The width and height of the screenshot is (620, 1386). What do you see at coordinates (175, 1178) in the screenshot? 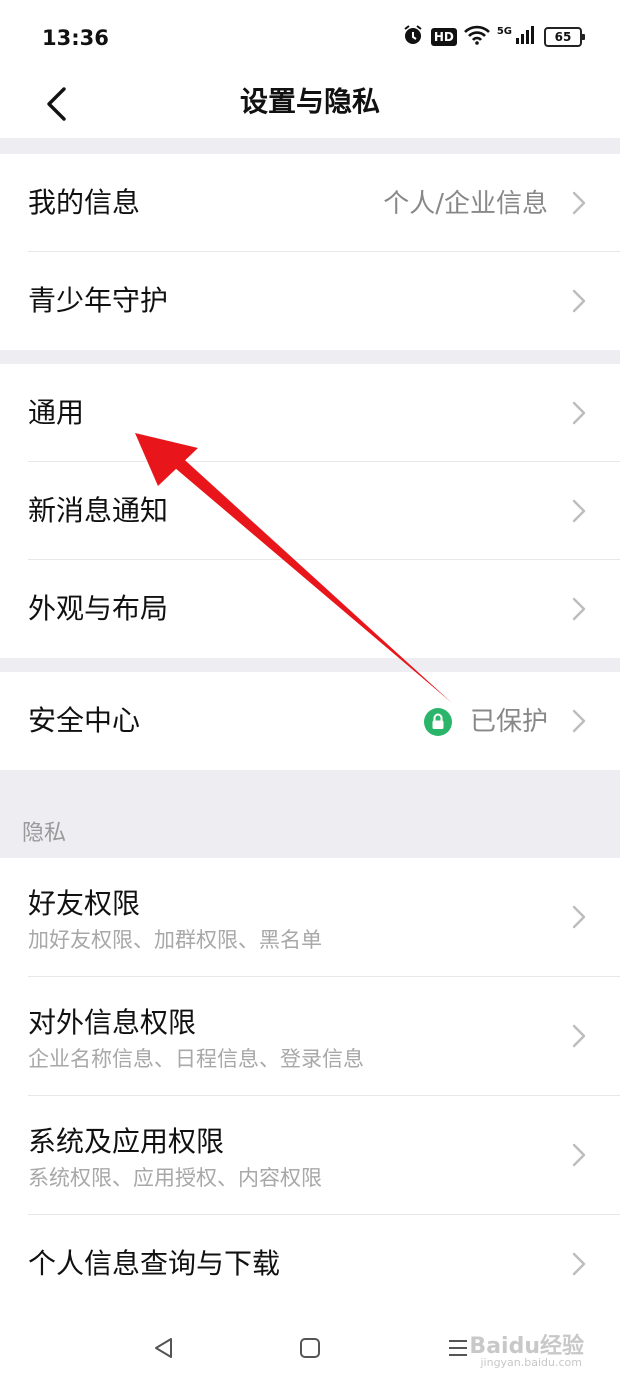
I see `menu-item-subtitle: 系统权限、应用授权、内容权限` at bounding box center [175, 1178].